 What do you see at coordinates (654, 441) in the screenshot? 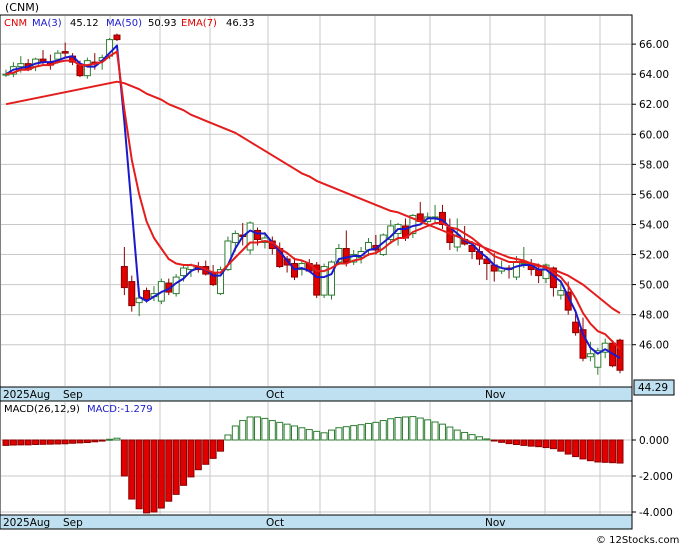
I see `macd-tick-label: 0.000` at bounding box center [654, 441].